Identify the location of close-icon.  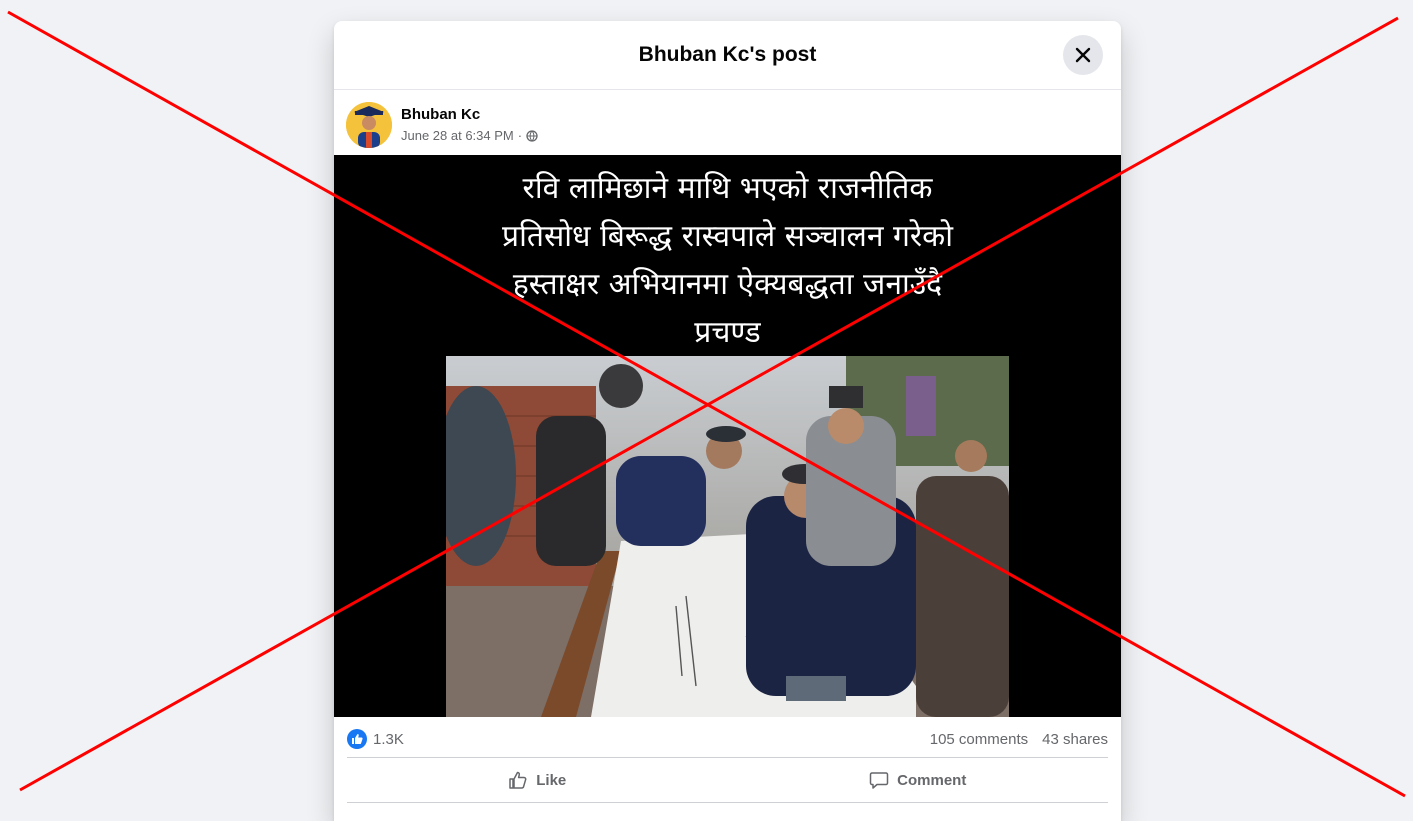
(1083, 55).